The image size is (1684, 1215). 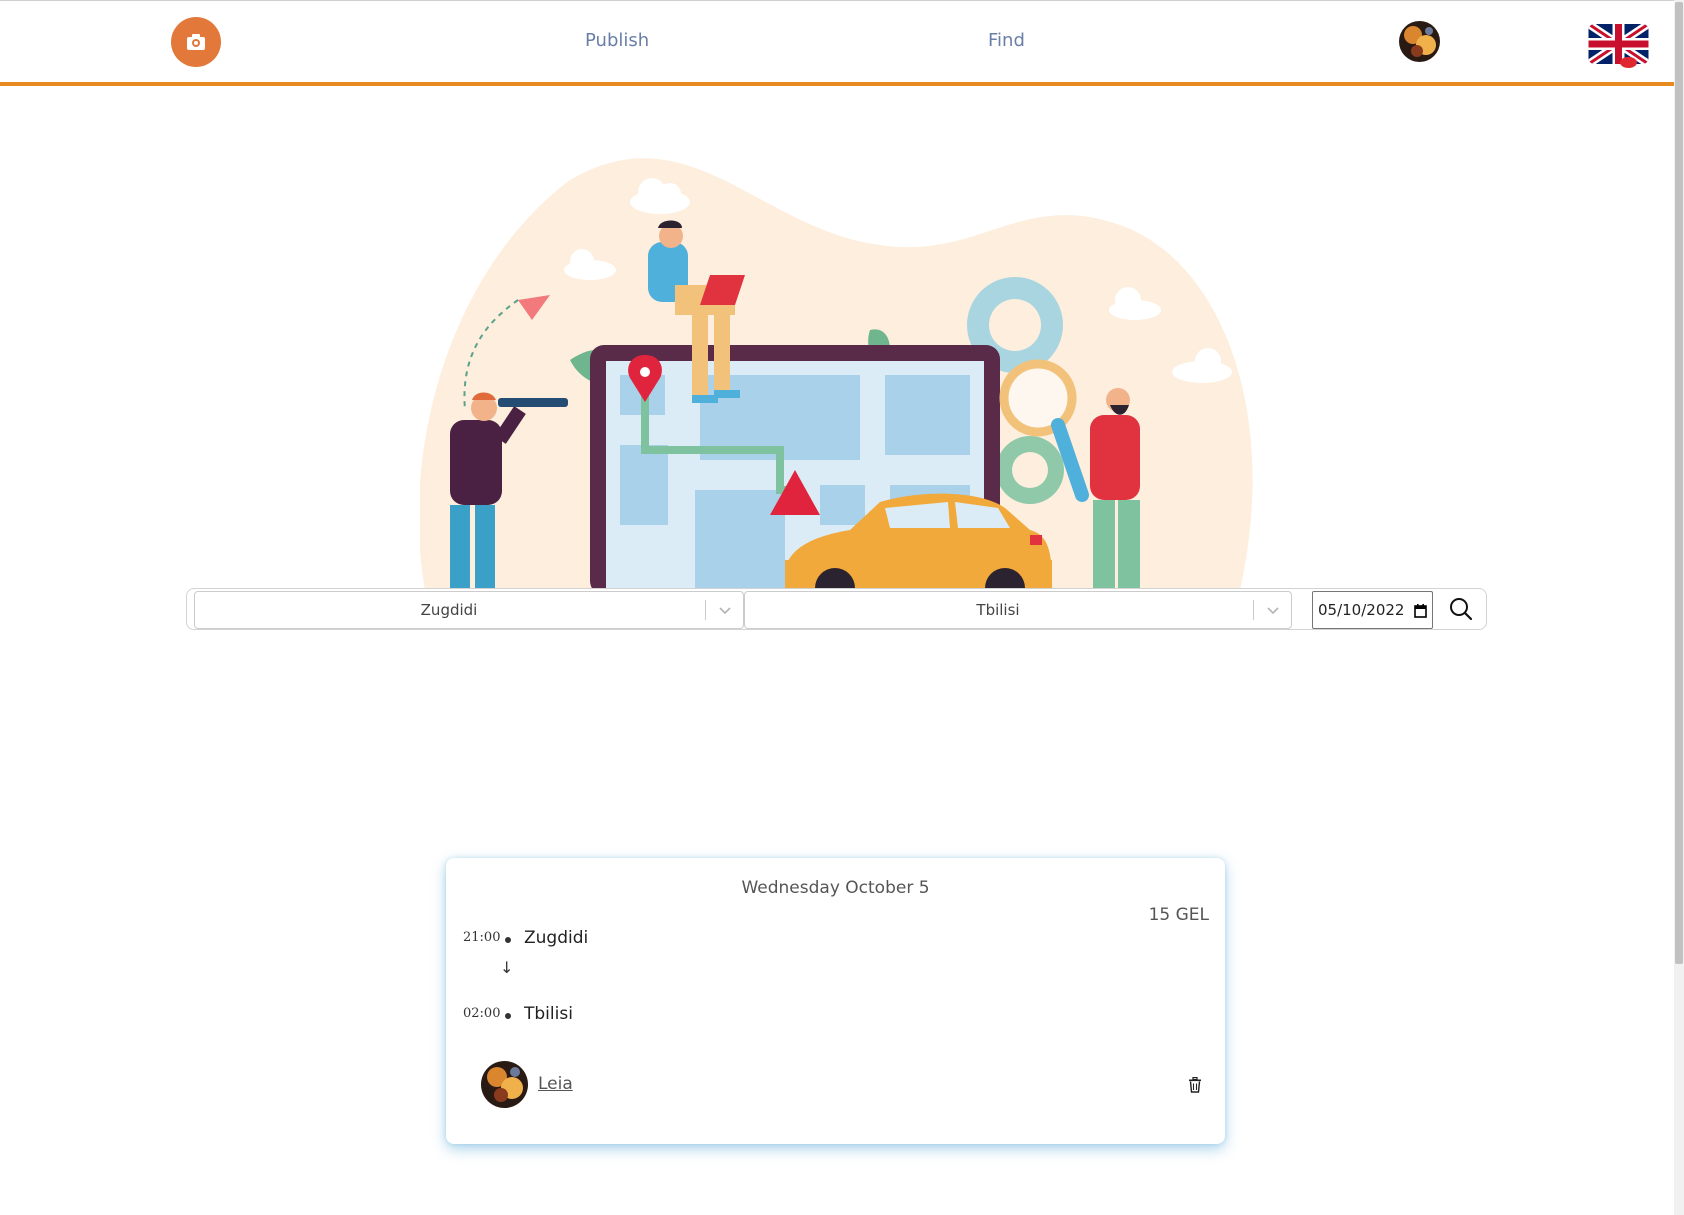 What do you see at coordinates (507, 967) in the screenshot?
I see `route-arrow-icon: ↓` at bounding box center [507, 967].